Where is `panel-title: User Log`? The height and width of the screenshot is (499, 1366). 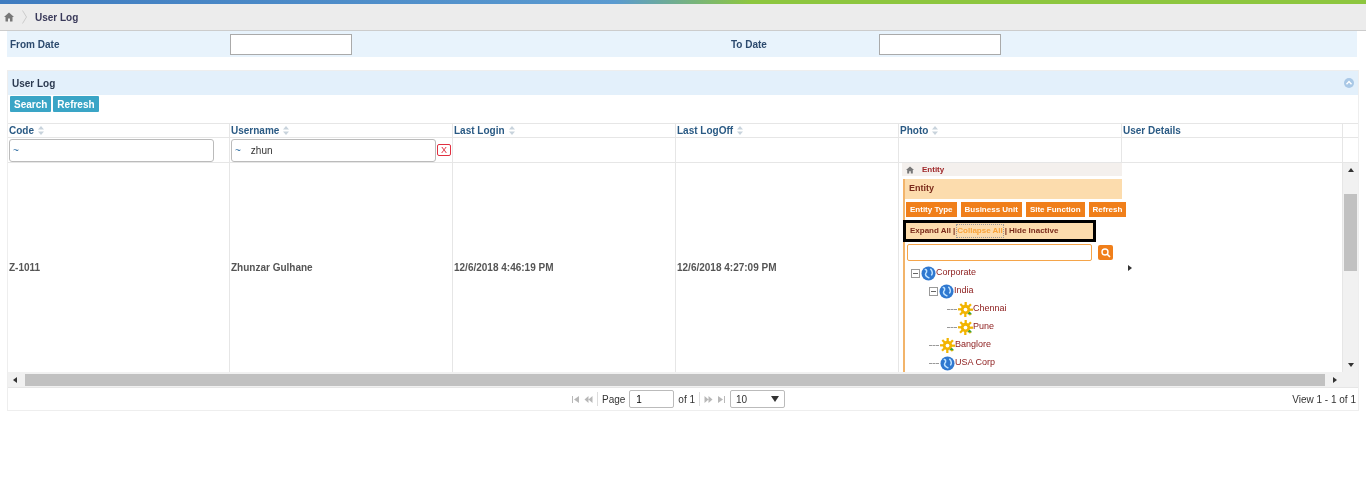
panel-title: User Log is located at coordinates (34, 83).